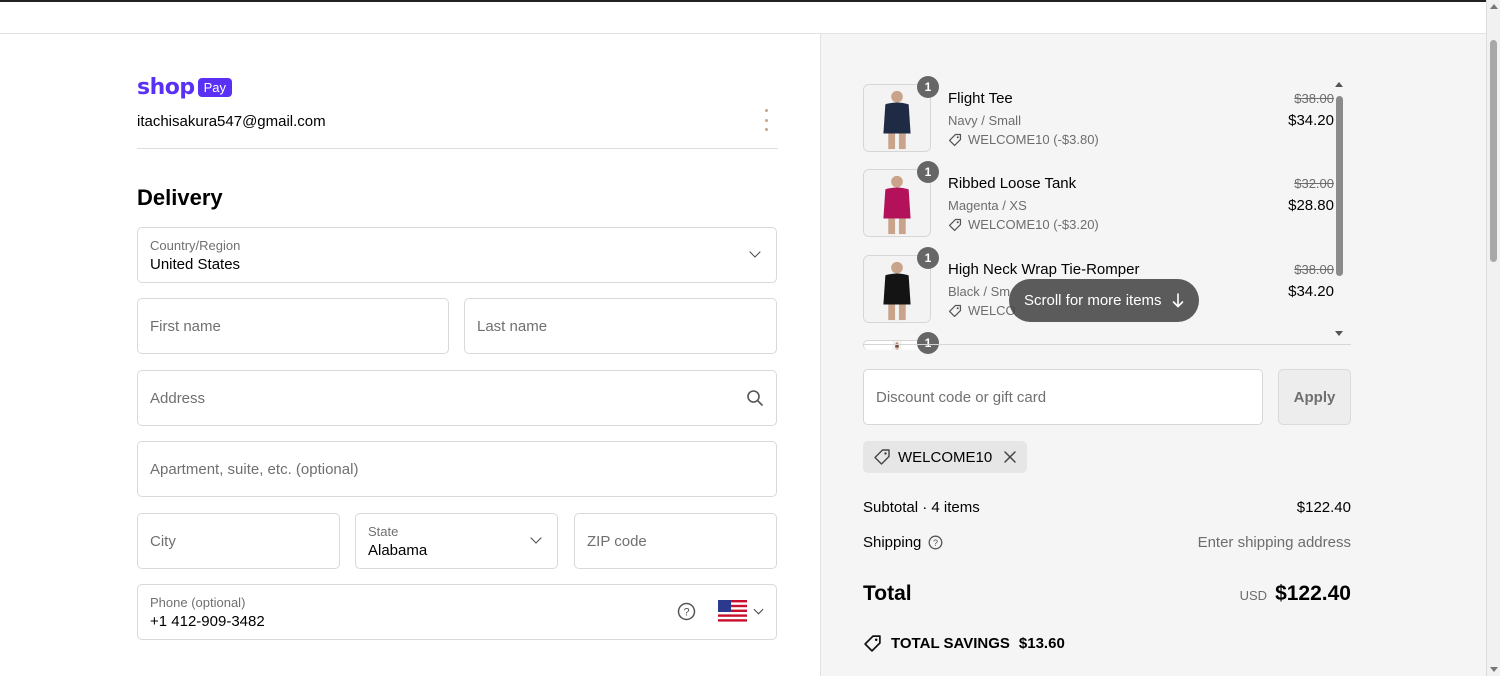  What do you see at coordinates (254, 469) in the screenshot?
I see `apartment-placeholder: Apartment, suite, etc. (optional)` at bounding box center [254, 469].